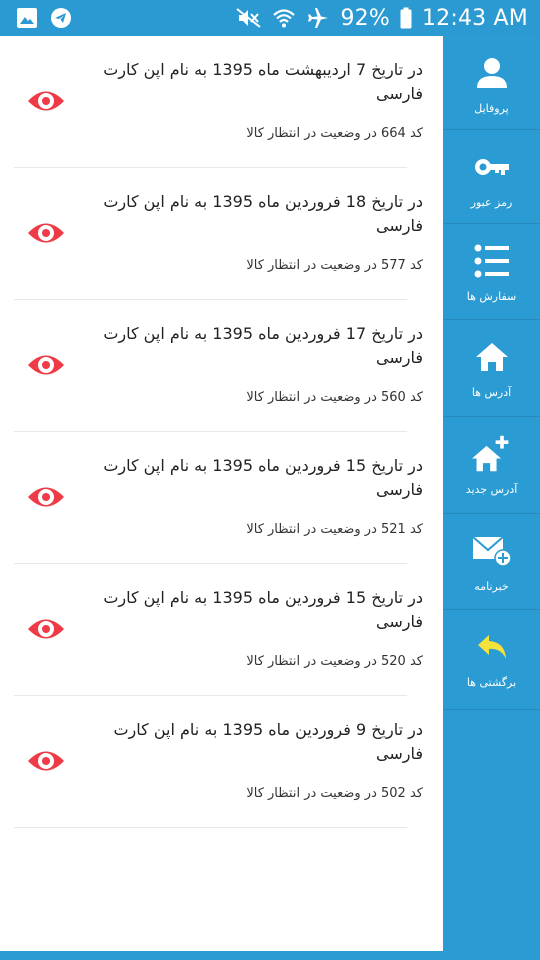  Describe the element at coordinates (492, 357) in the screenshot. I see `home-icon` at that location.